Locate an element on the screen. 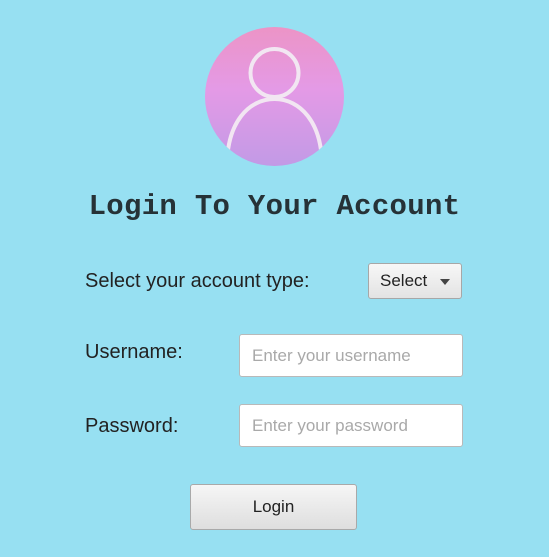 This screenshot has height=557, width=549. user-avatar-icon is located at coordinates (274, 96).